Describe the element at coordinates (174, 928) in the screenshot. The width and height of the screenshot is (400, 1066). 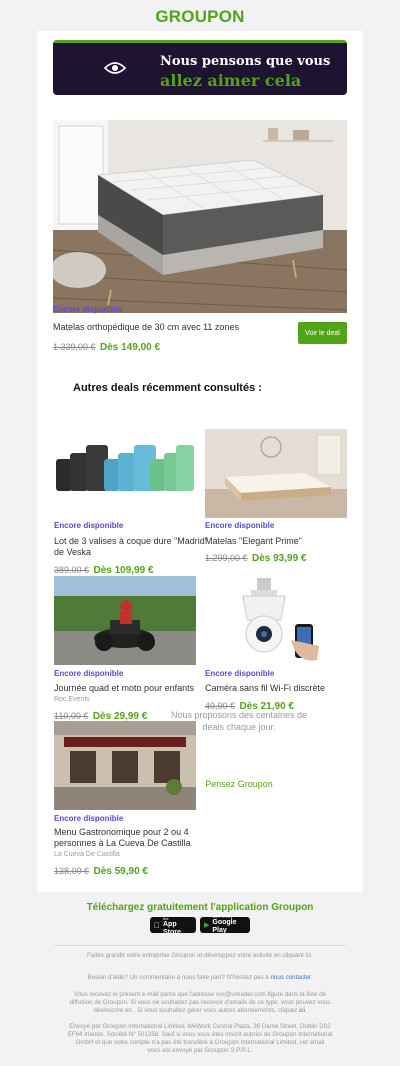
I see `app-store-big-text: App Store` at that location.